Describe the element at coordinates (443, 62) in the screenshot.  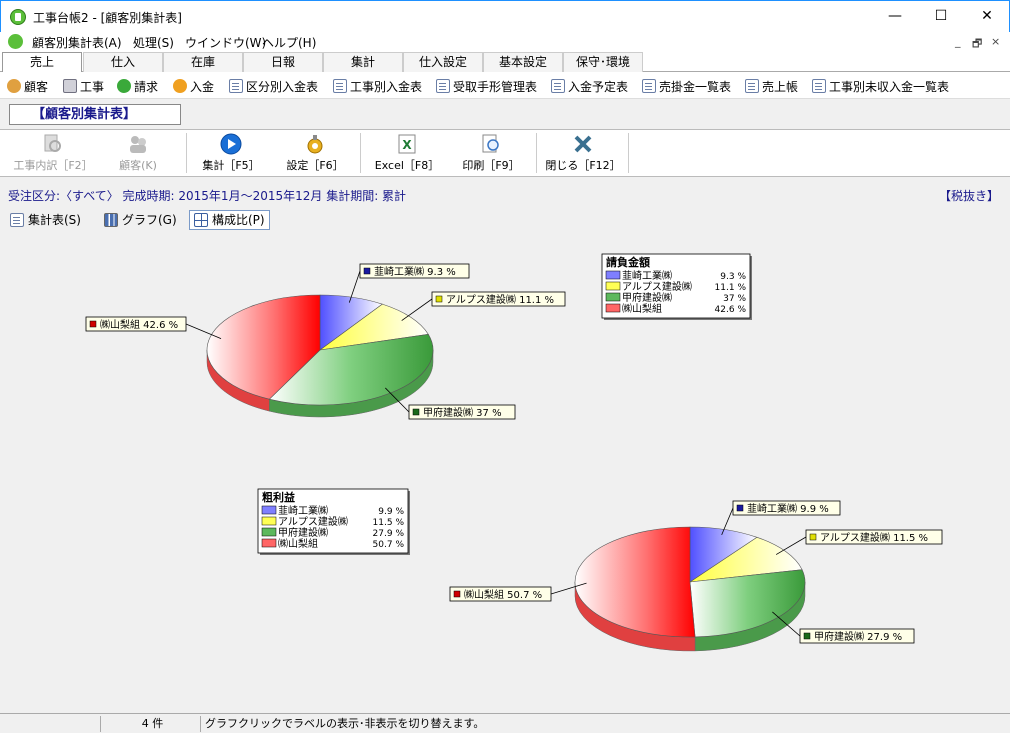
I see `tab-purchase-settings: 仕入設定` at that location.